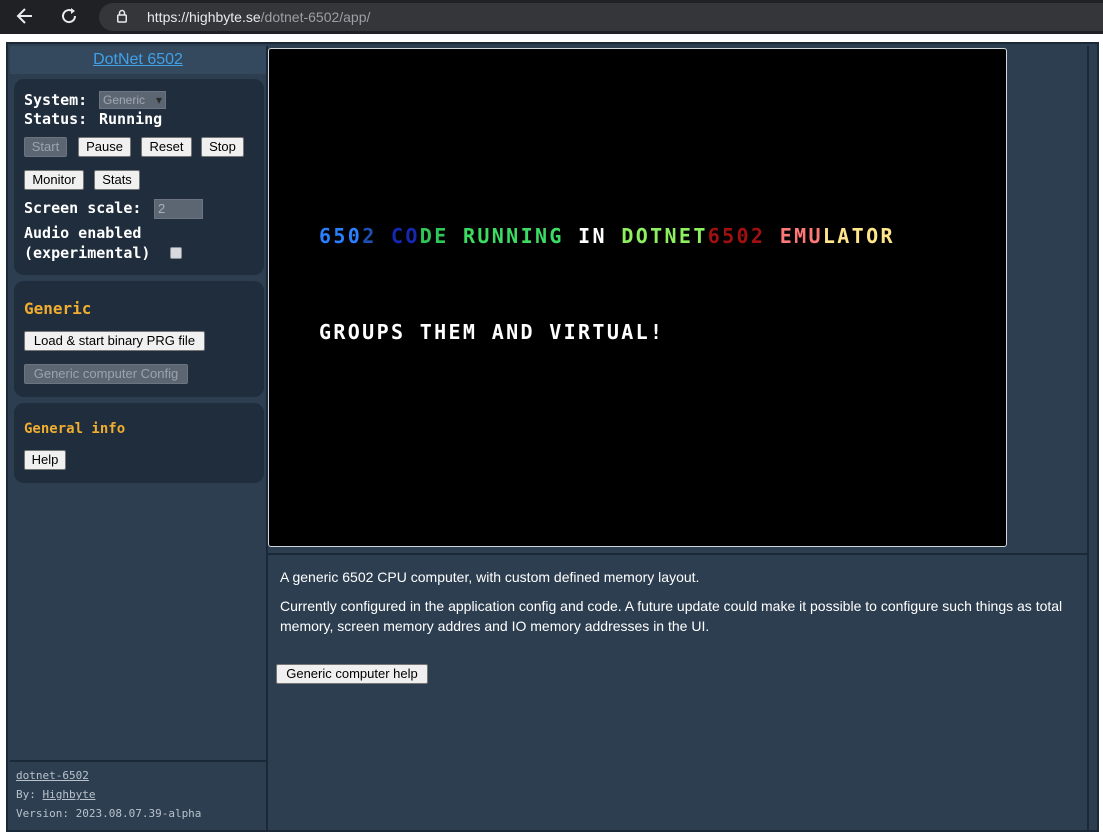 The image size is (1103, 838). What do you see at coordinates (405, 236) in the screenshot?
I see `screen-line-1-segment: CO` at bounding box center [405, 236].